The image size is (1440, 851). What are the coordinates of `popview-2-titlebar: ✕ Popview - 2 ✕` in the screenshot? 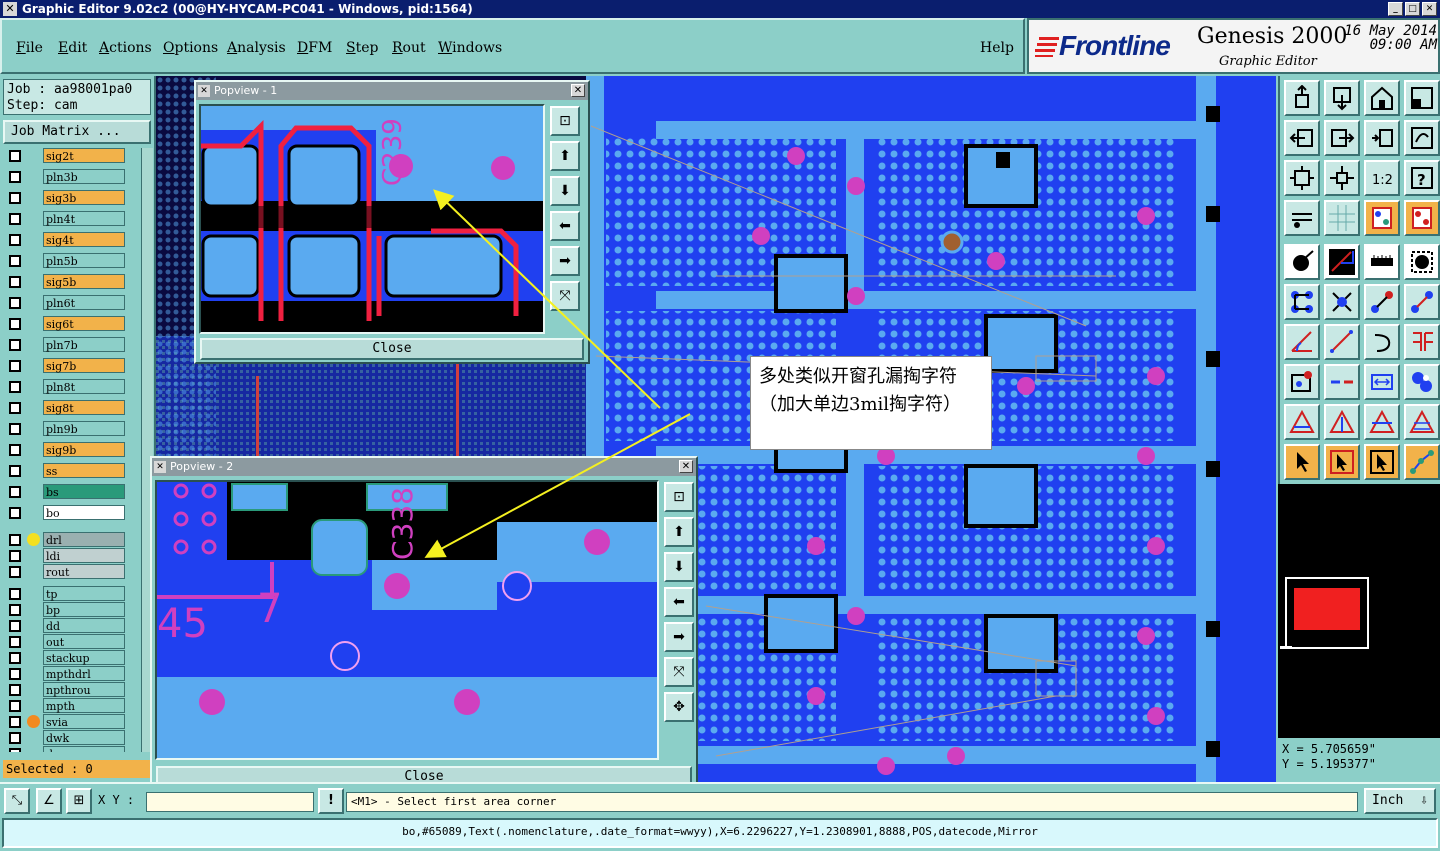 It's located at (424, 467).